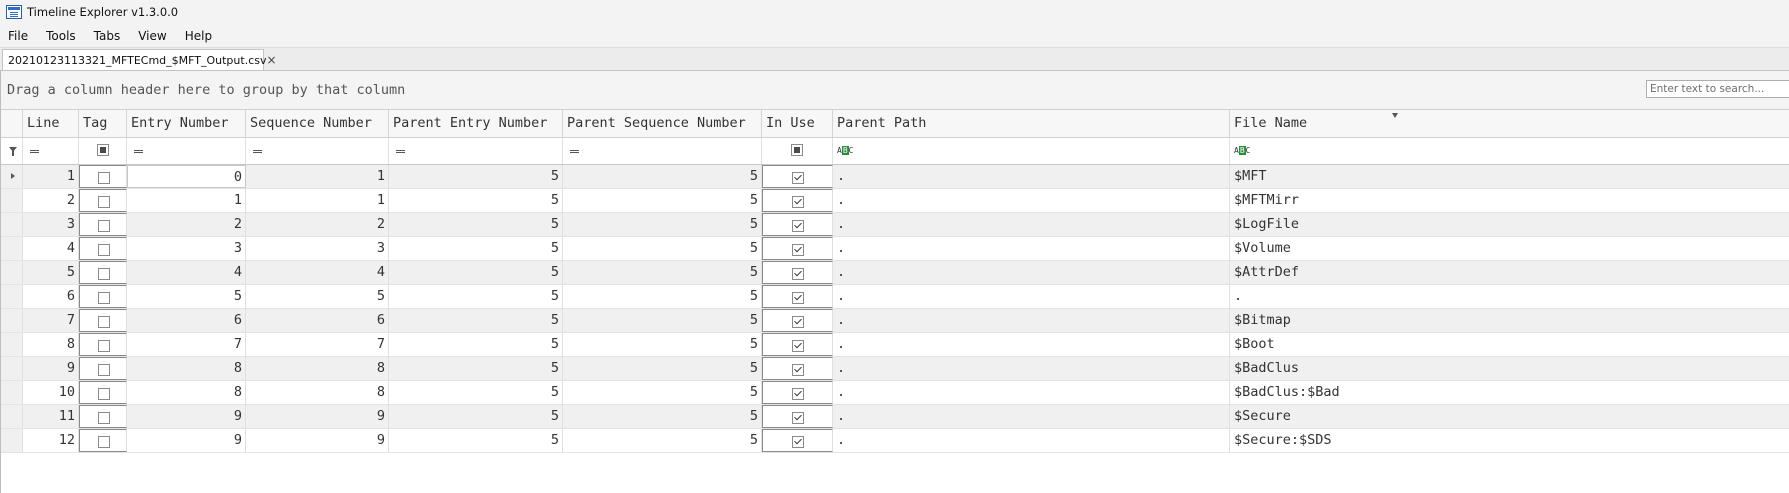 Image resolution: width=1789 pixels, height=493 pixels. Describe the element at coordinates (476, 151) in the screenshot. I see `filter-parent-entry-number` at that location.